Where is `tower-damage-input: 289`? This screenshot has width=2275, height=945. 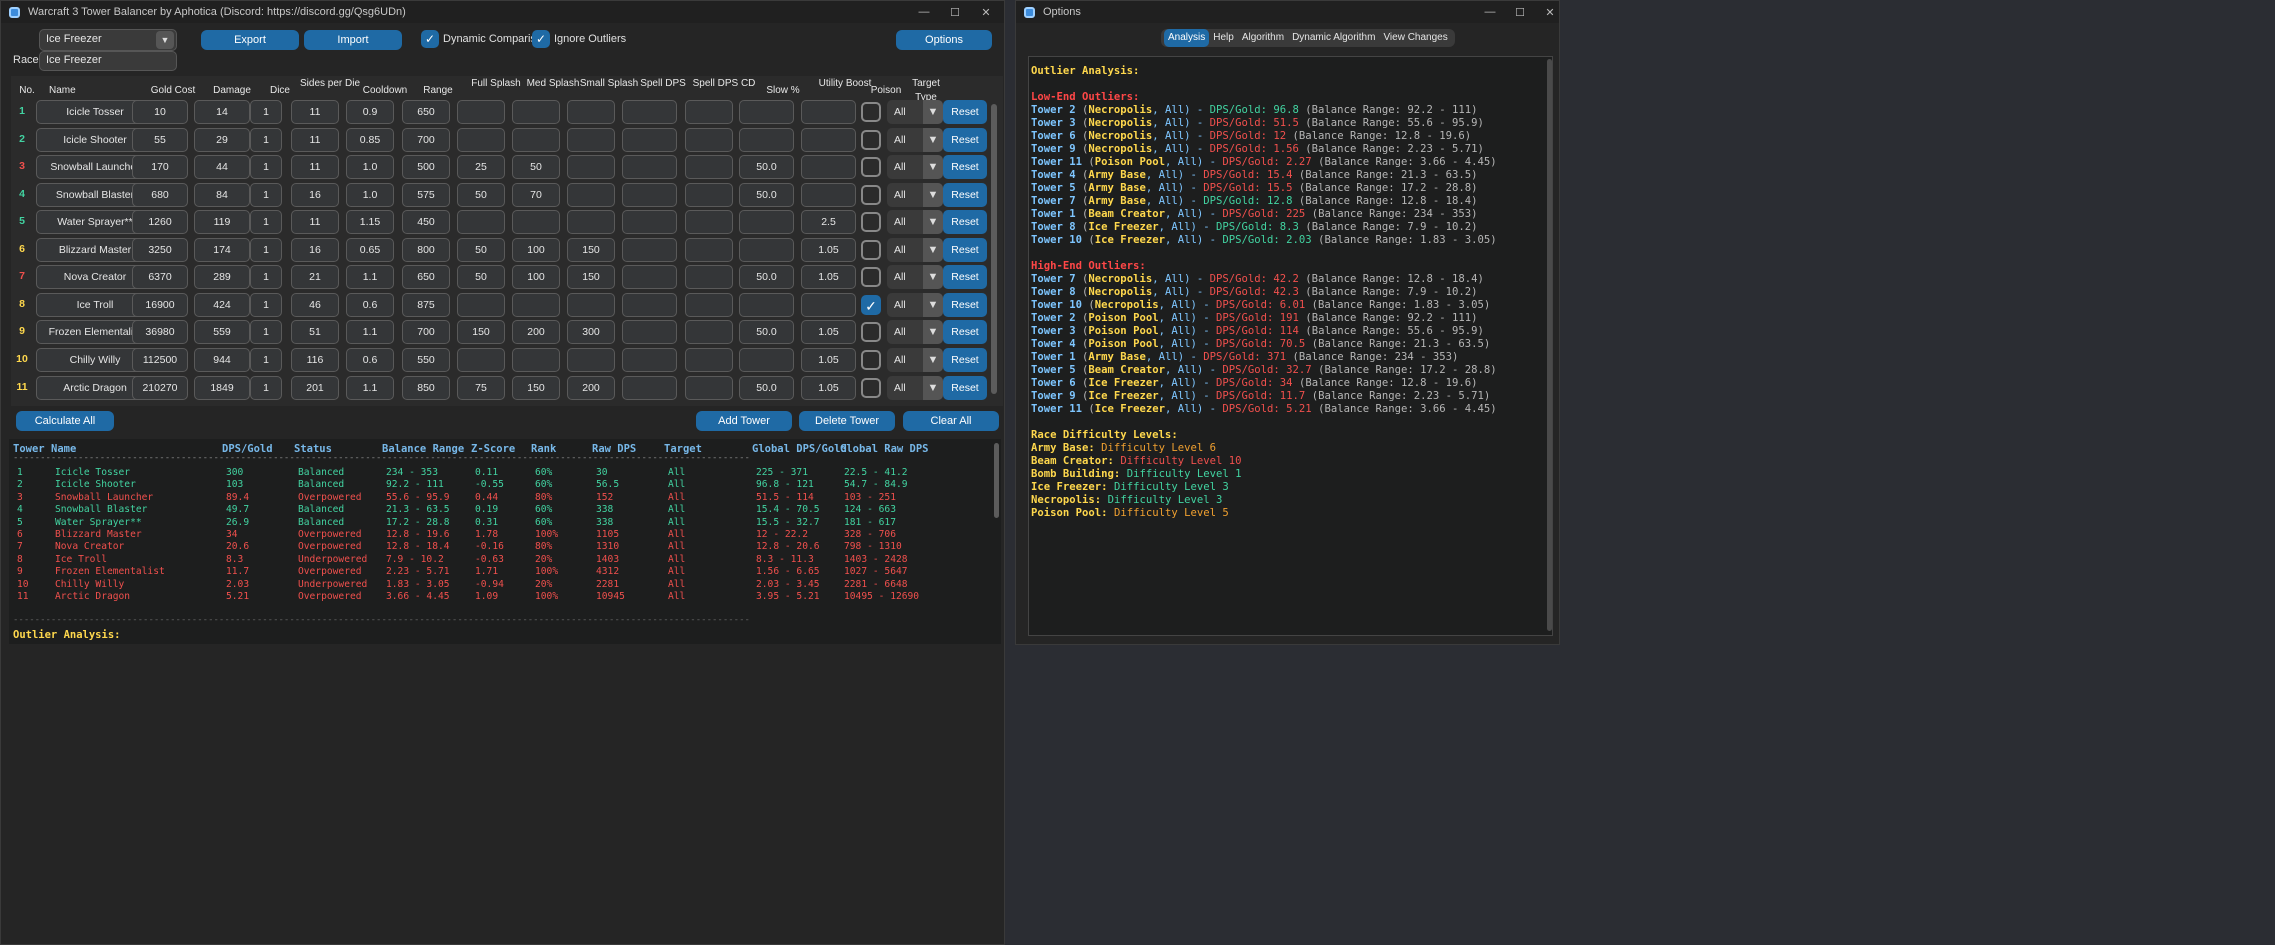
tower-damage-input: 289 is located at coordinates (222, 277).